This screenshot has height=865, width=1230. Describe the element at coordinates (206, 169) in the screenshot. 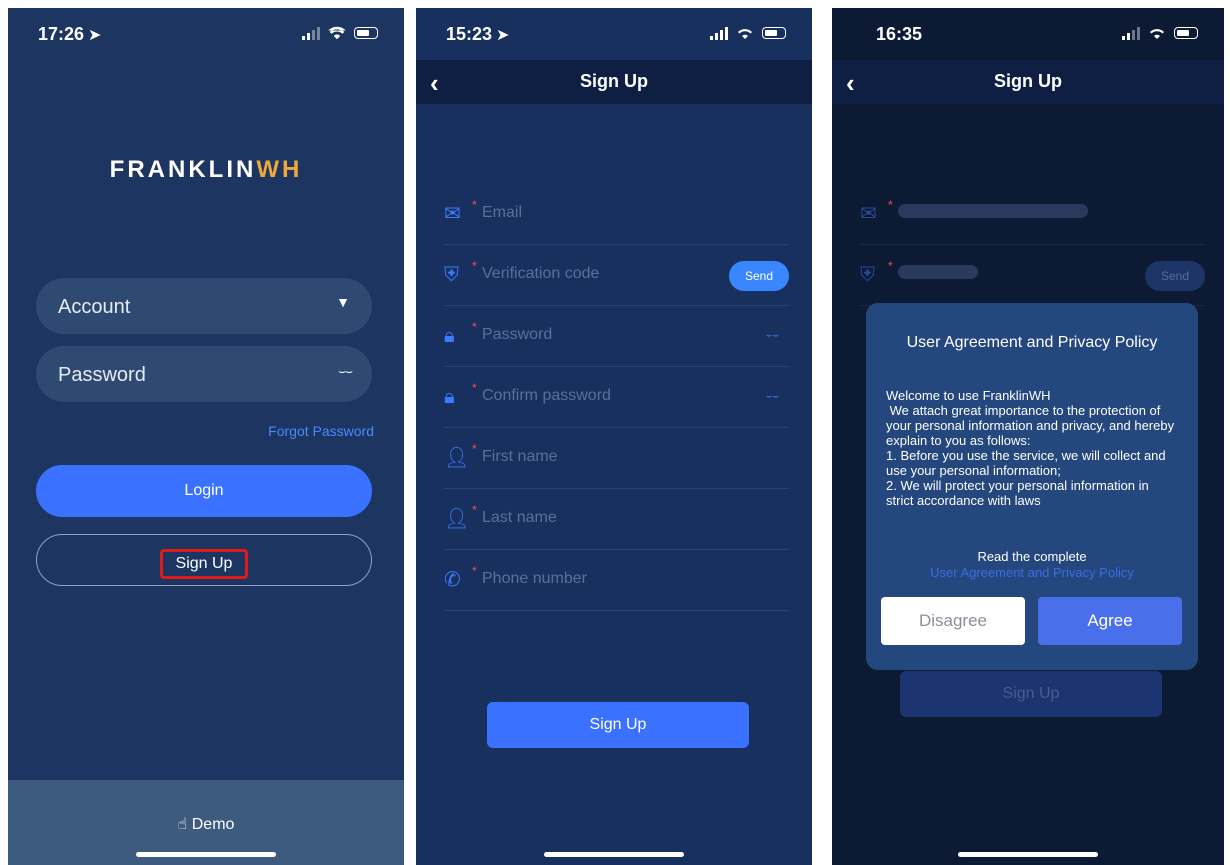

I see `franklinwh-logo: FRANKLINWH` at that location.